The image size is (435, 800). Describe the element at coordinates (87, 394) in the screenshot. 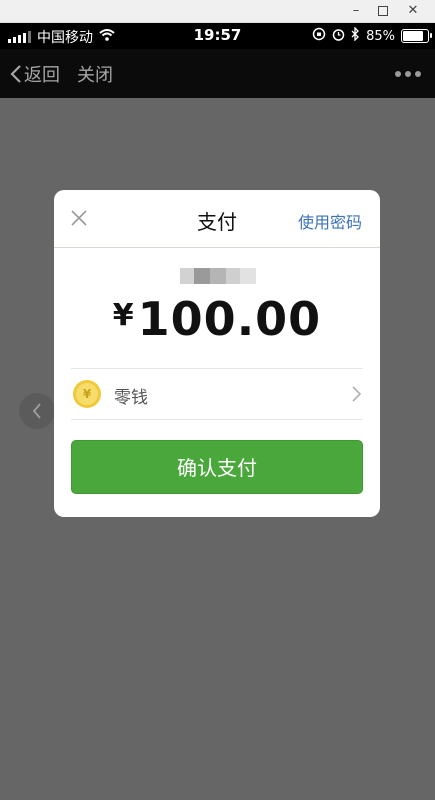

I see `wallet-coin-icon: ¥` at that location.